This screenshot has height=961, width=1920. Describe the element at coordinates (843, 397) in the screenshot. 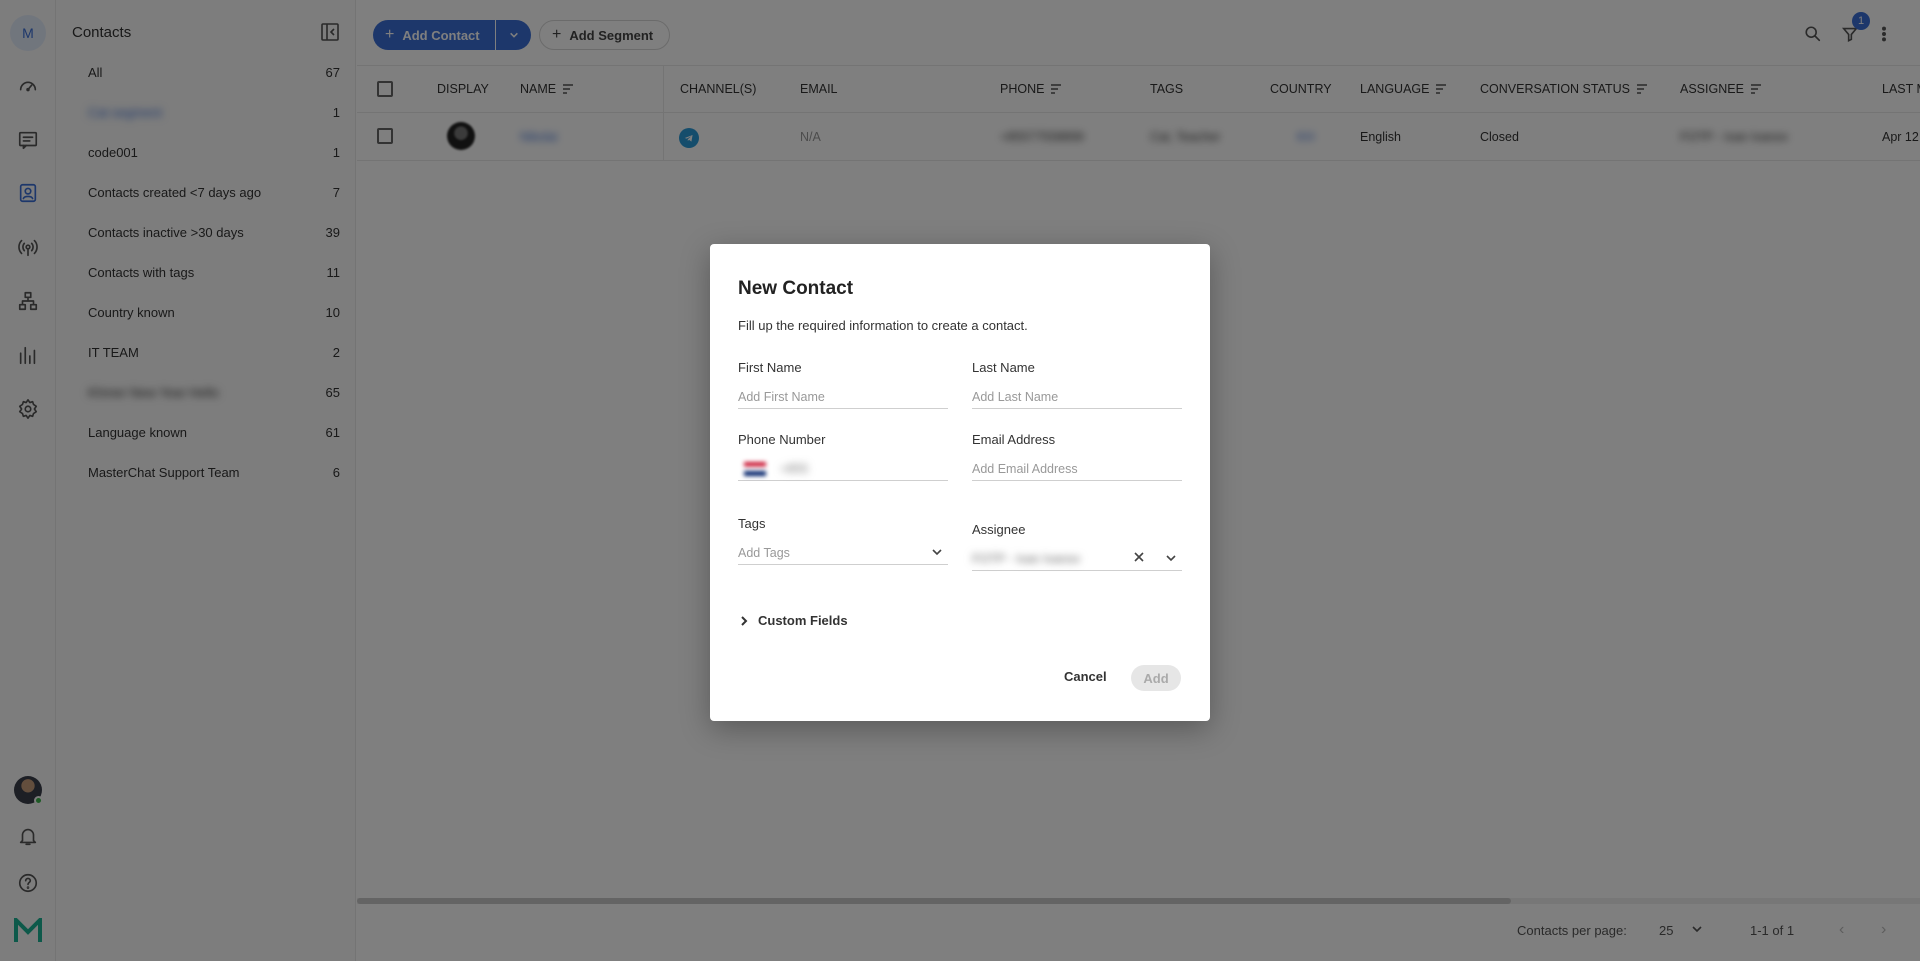

I see `first-name-input: Add First Name` at that location.